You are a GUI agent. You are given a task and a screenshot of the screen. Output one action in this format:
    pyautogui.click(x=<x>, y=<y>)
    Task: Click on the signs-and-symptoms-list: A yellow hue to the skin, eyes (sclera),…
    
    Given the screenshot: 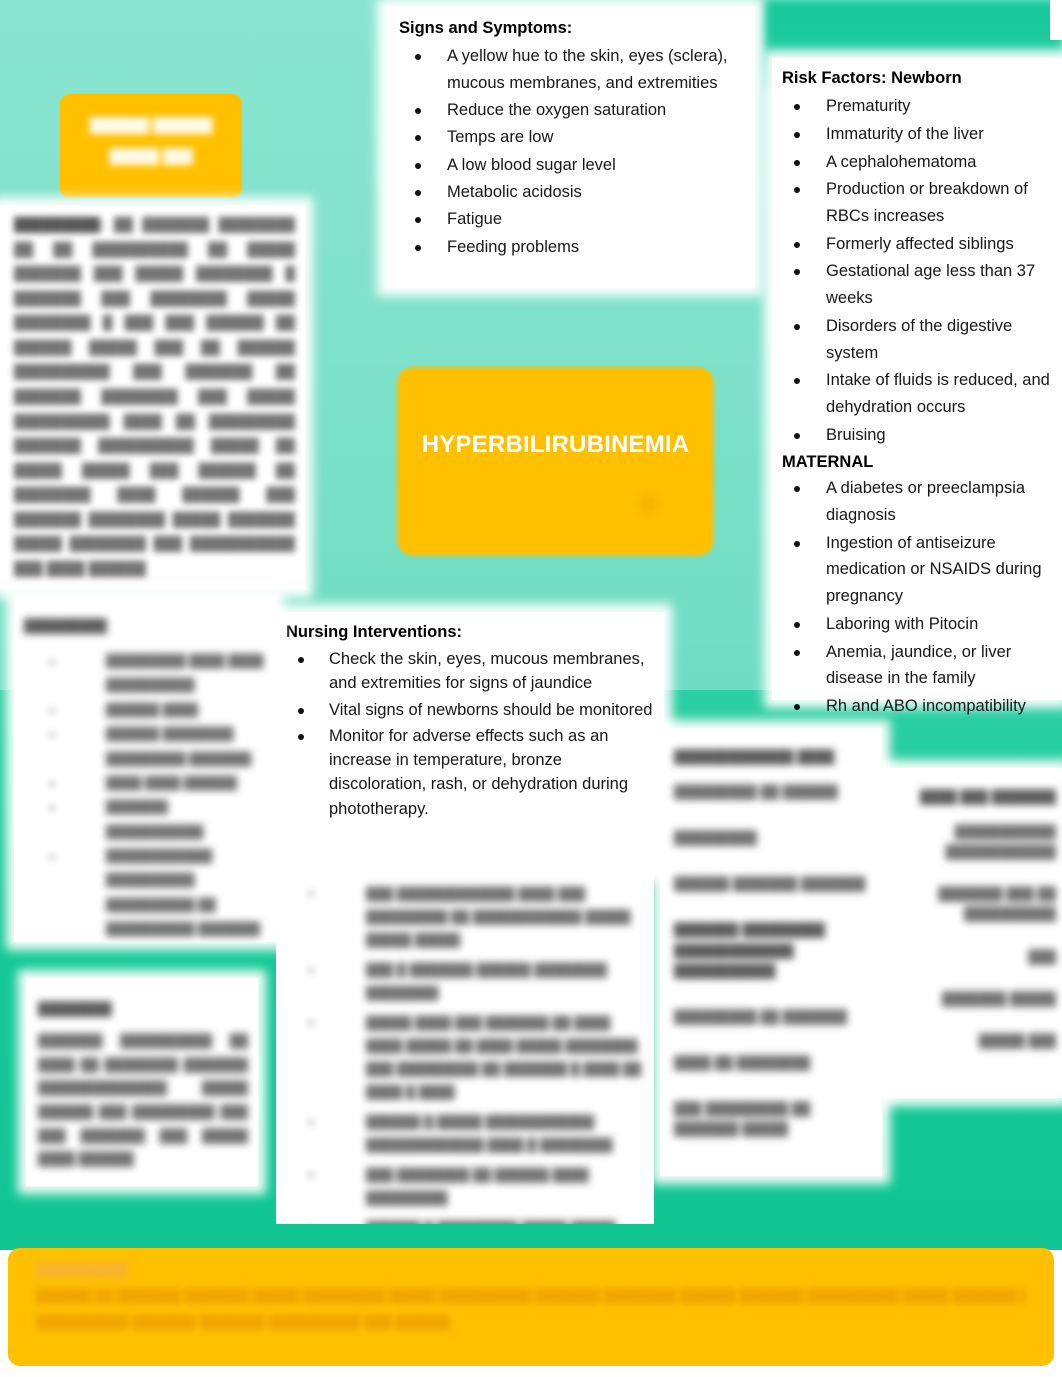 What is the action you would take?
    pyautogui.click(x=570, y=151)
    